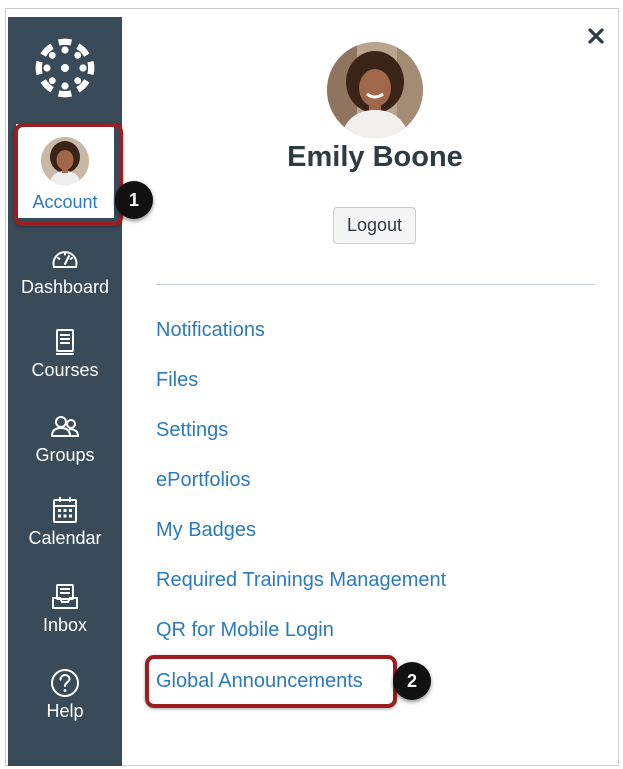 This screenshot has height=769, width=623. What do you see at coordinates (210, 330) in the screenshot?
I see `link-notifications: Notifications` at bounding box center [210, 330].